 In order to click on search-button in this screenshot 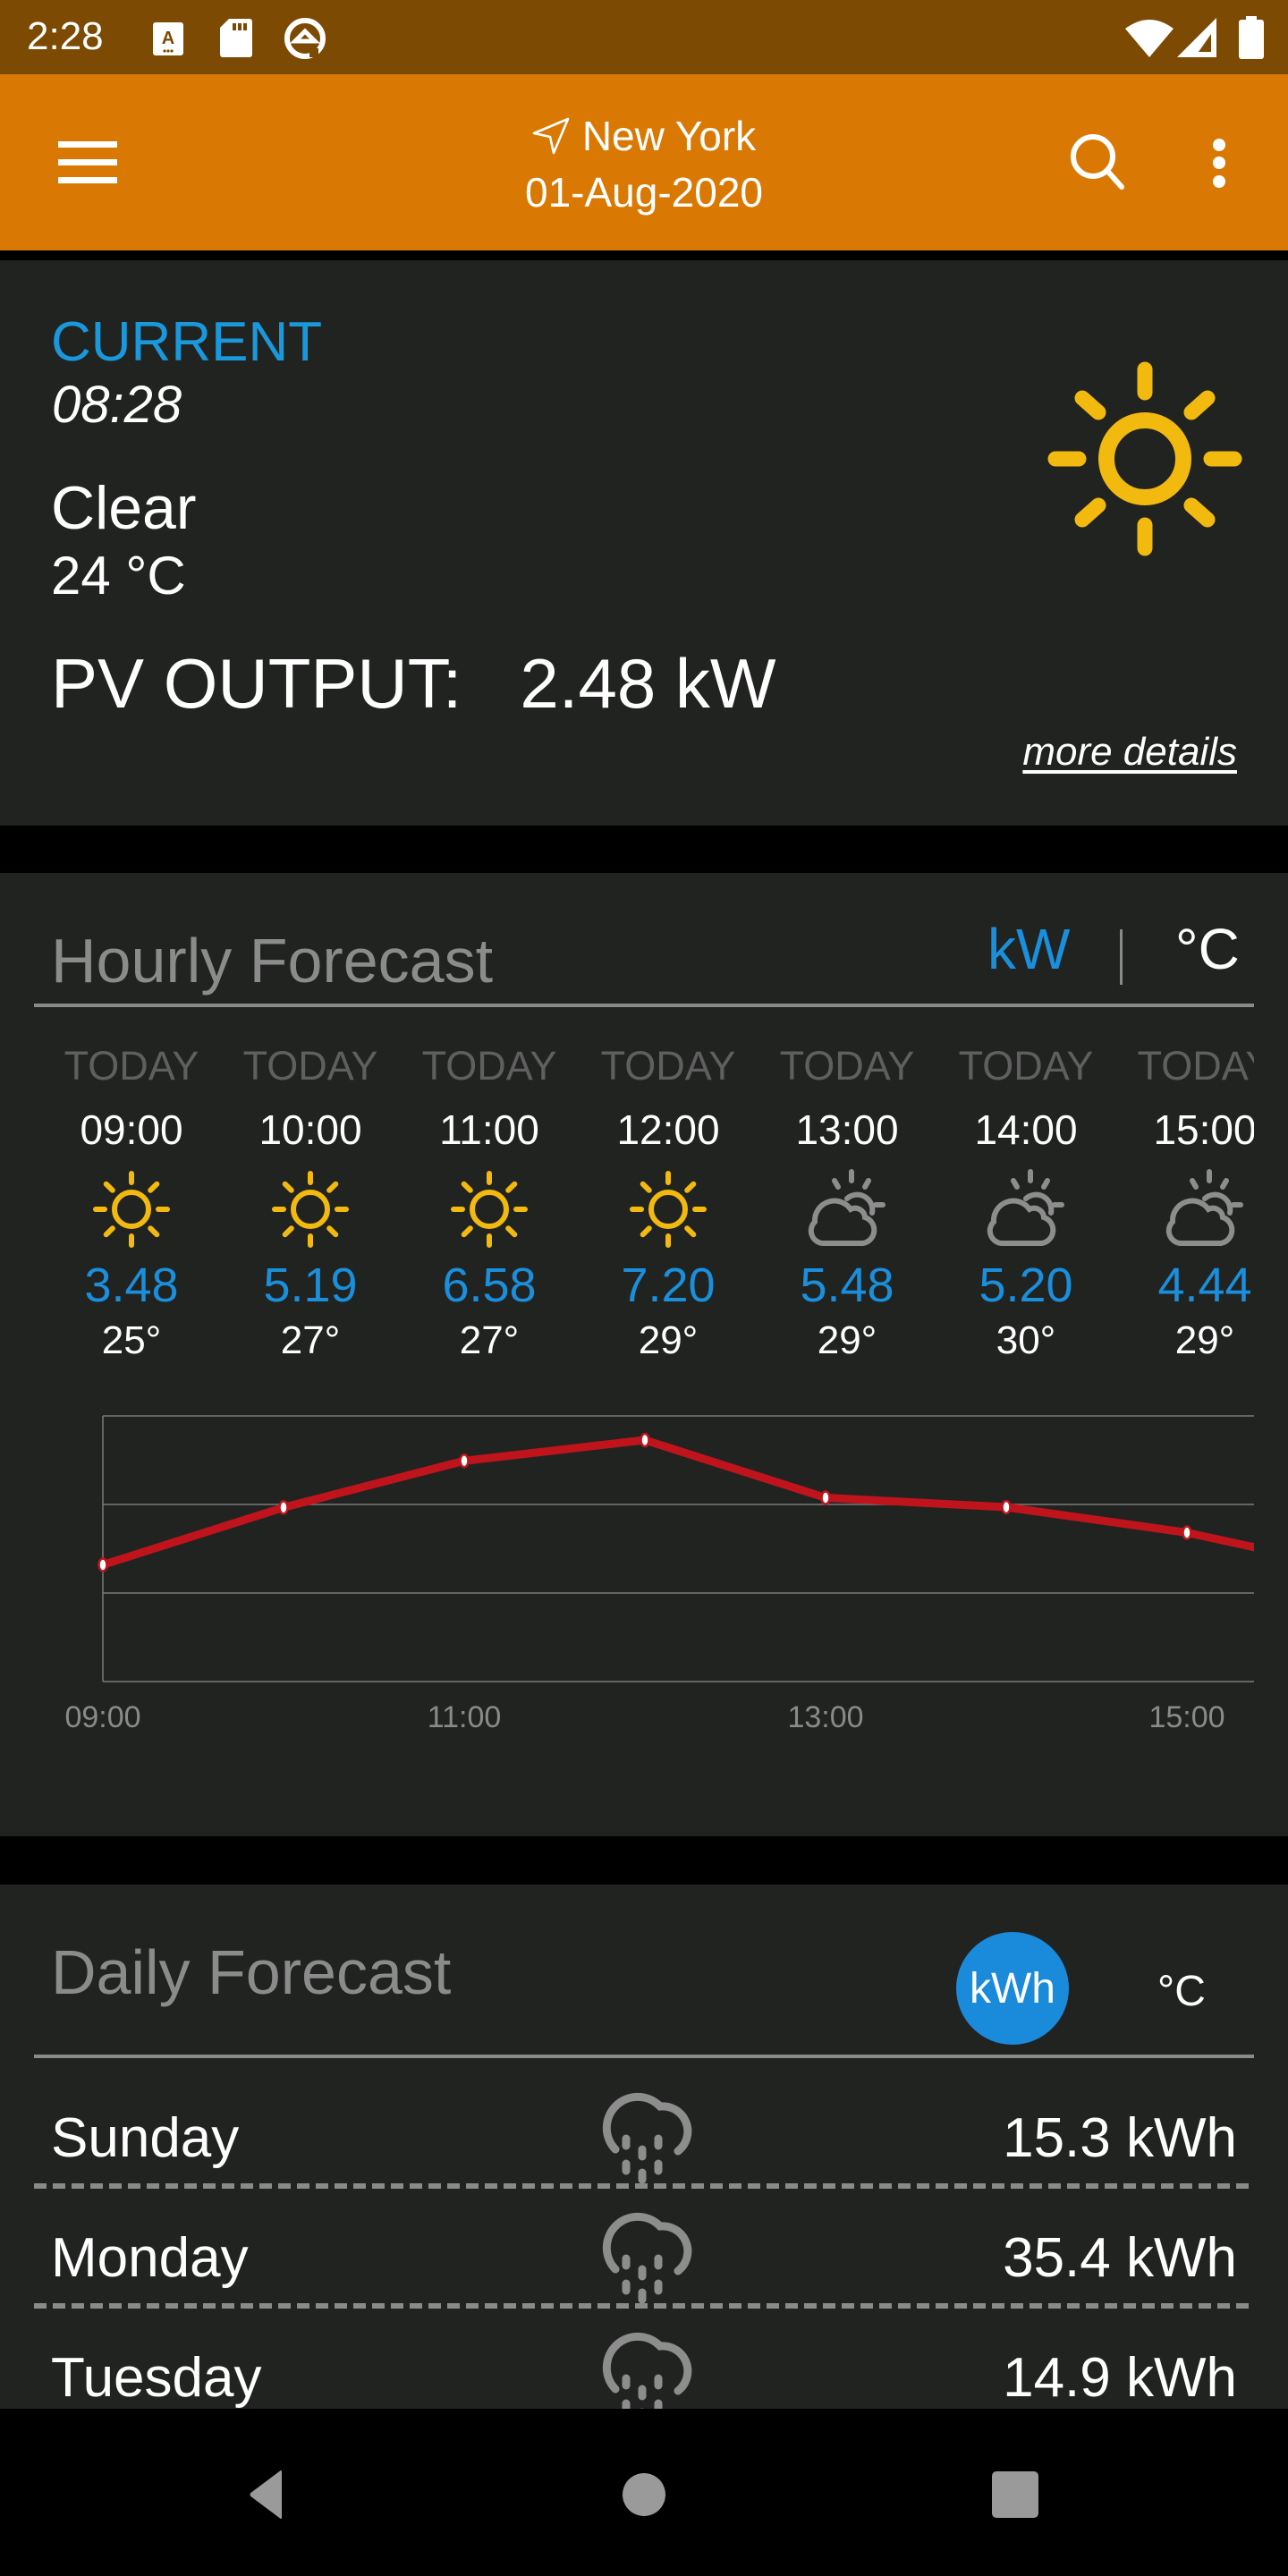, I will do `click(1096, 160)`.